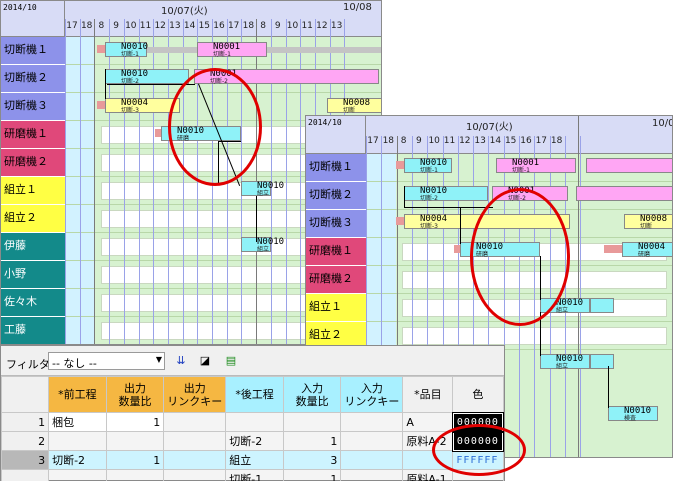 This screenshot has height=481, width=673. What do you see at coordinates (312, 388) in the screenshot?
I see `header-text: 入力` at bounding box center [312, 388].